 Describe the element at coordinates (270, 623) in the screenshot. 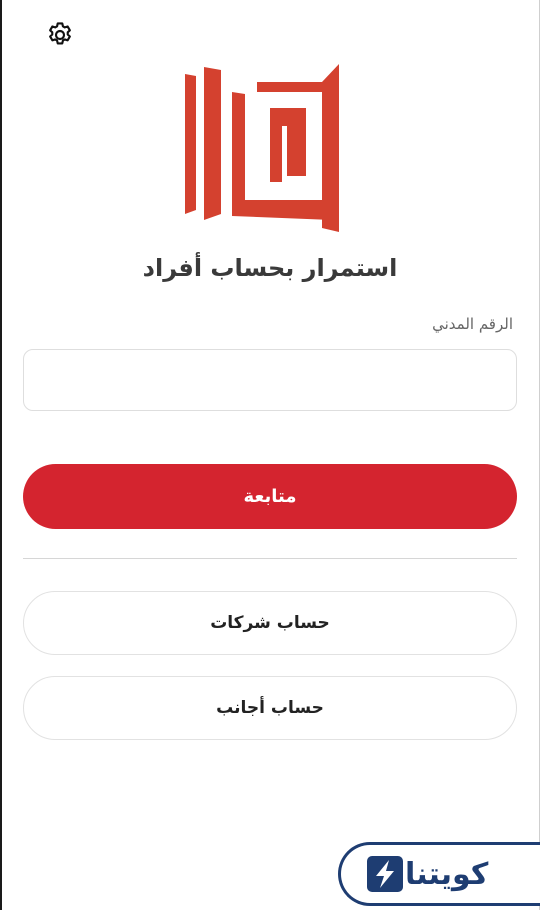

I see `companies-account-button: حساب شركات` at that location.